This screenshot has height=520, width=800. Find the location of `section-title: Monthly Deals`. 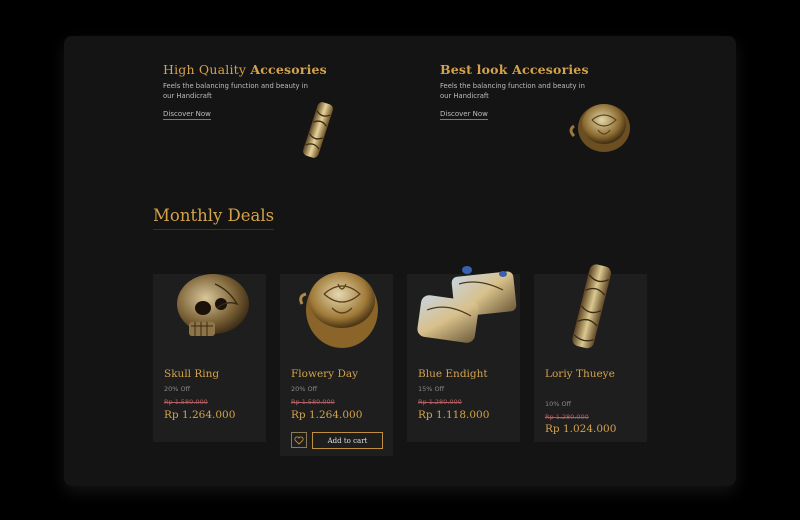

section-title: Monthly Deals is located at coordinates (214, 218).